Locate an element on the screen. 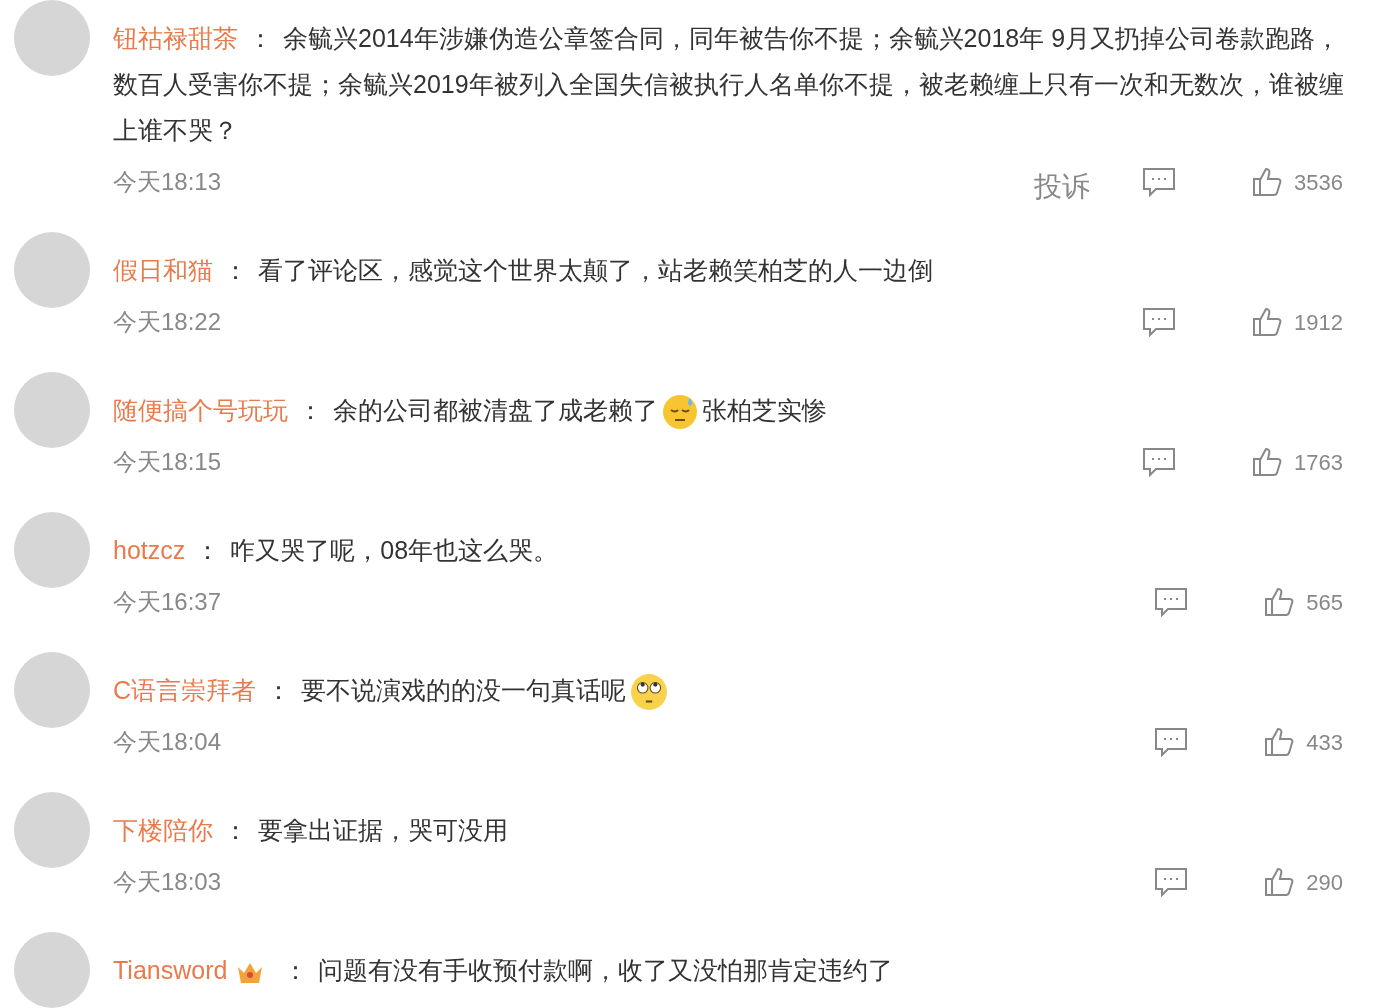  eye-roll-emoji-icon is located at coordinates (649, 692).